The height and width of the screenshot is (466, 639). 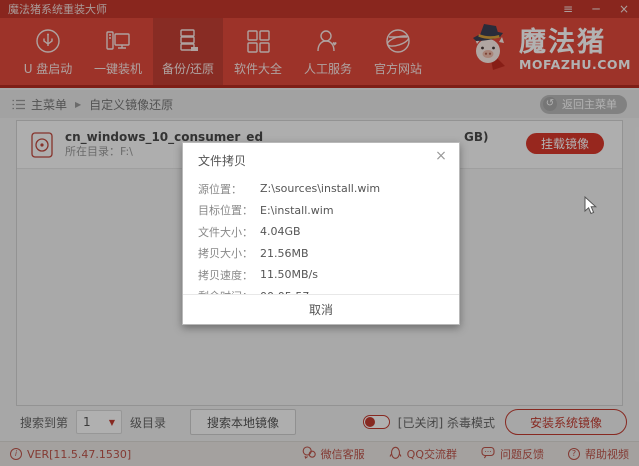 I want to click on dialog-row-copied-size: 拷贝大小： 21.56MB, so click(x=324, y=254).